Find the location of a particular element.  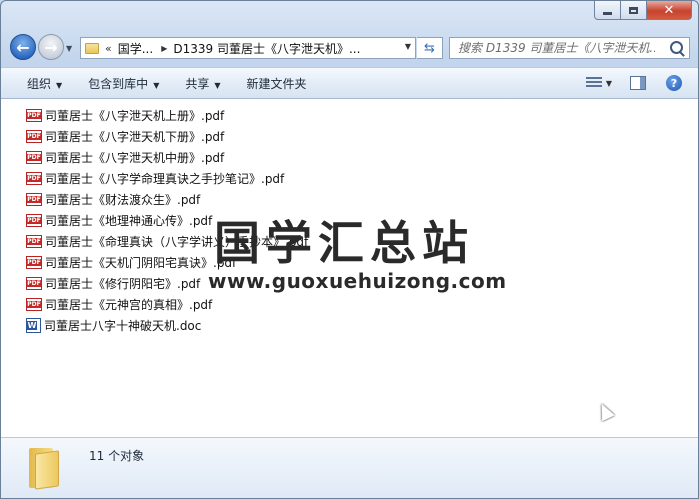

recent-pages-dropdown: ▼ is located at coordinates (69, 48).